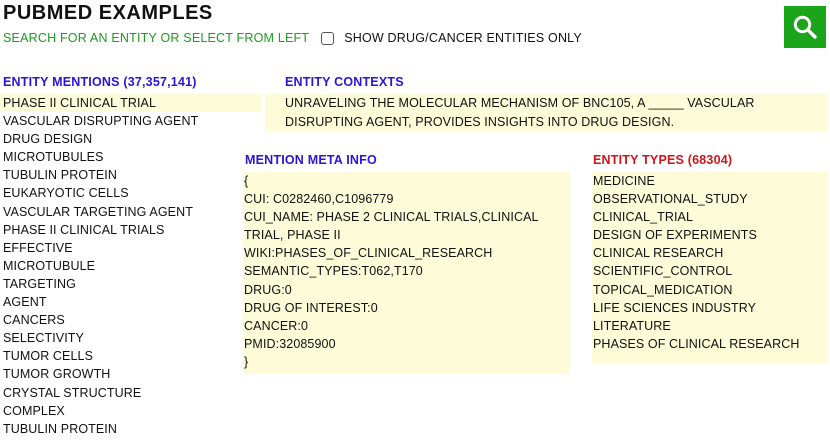 The height and width of the screenshot is (441, 830). What do you see at coordinates (131, 248) in the screenshot?
I see `mention-item: EFFECTIVE` at bounding box center [131, 248].